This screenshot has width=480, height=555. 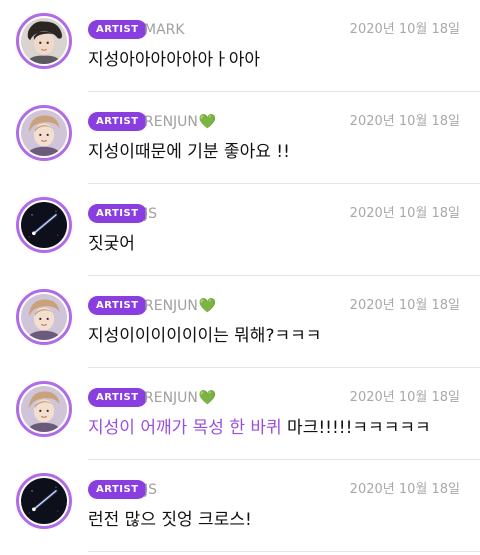 I want to click on message-text: 지성이 어깨가 목성 한 바퀴 마크!!!!!ㅋㅋㅋㅋㅋ, so click(x=274, y=428).